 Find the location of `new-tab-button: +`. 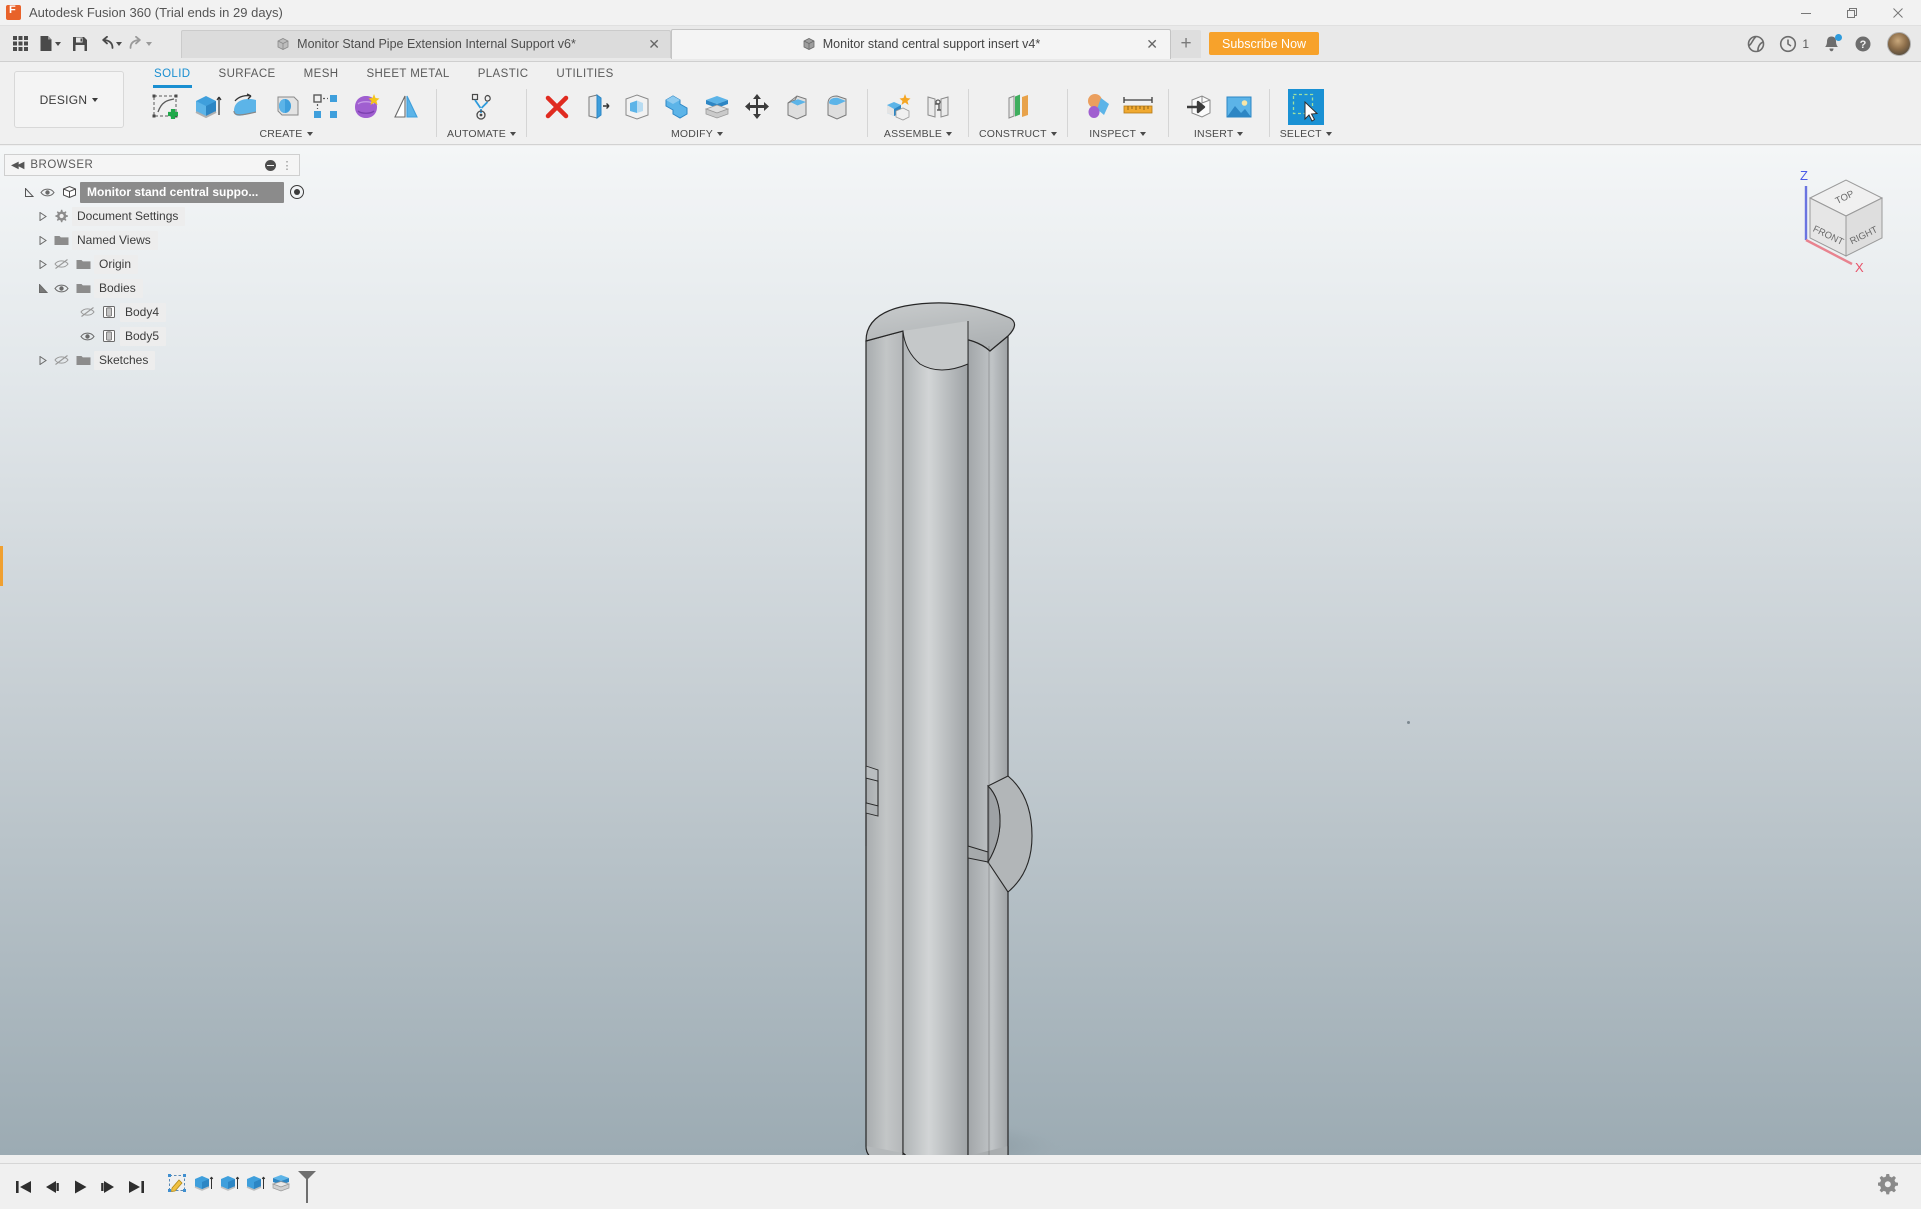

new-tab-button: + is located at coordinates (1186, 43).